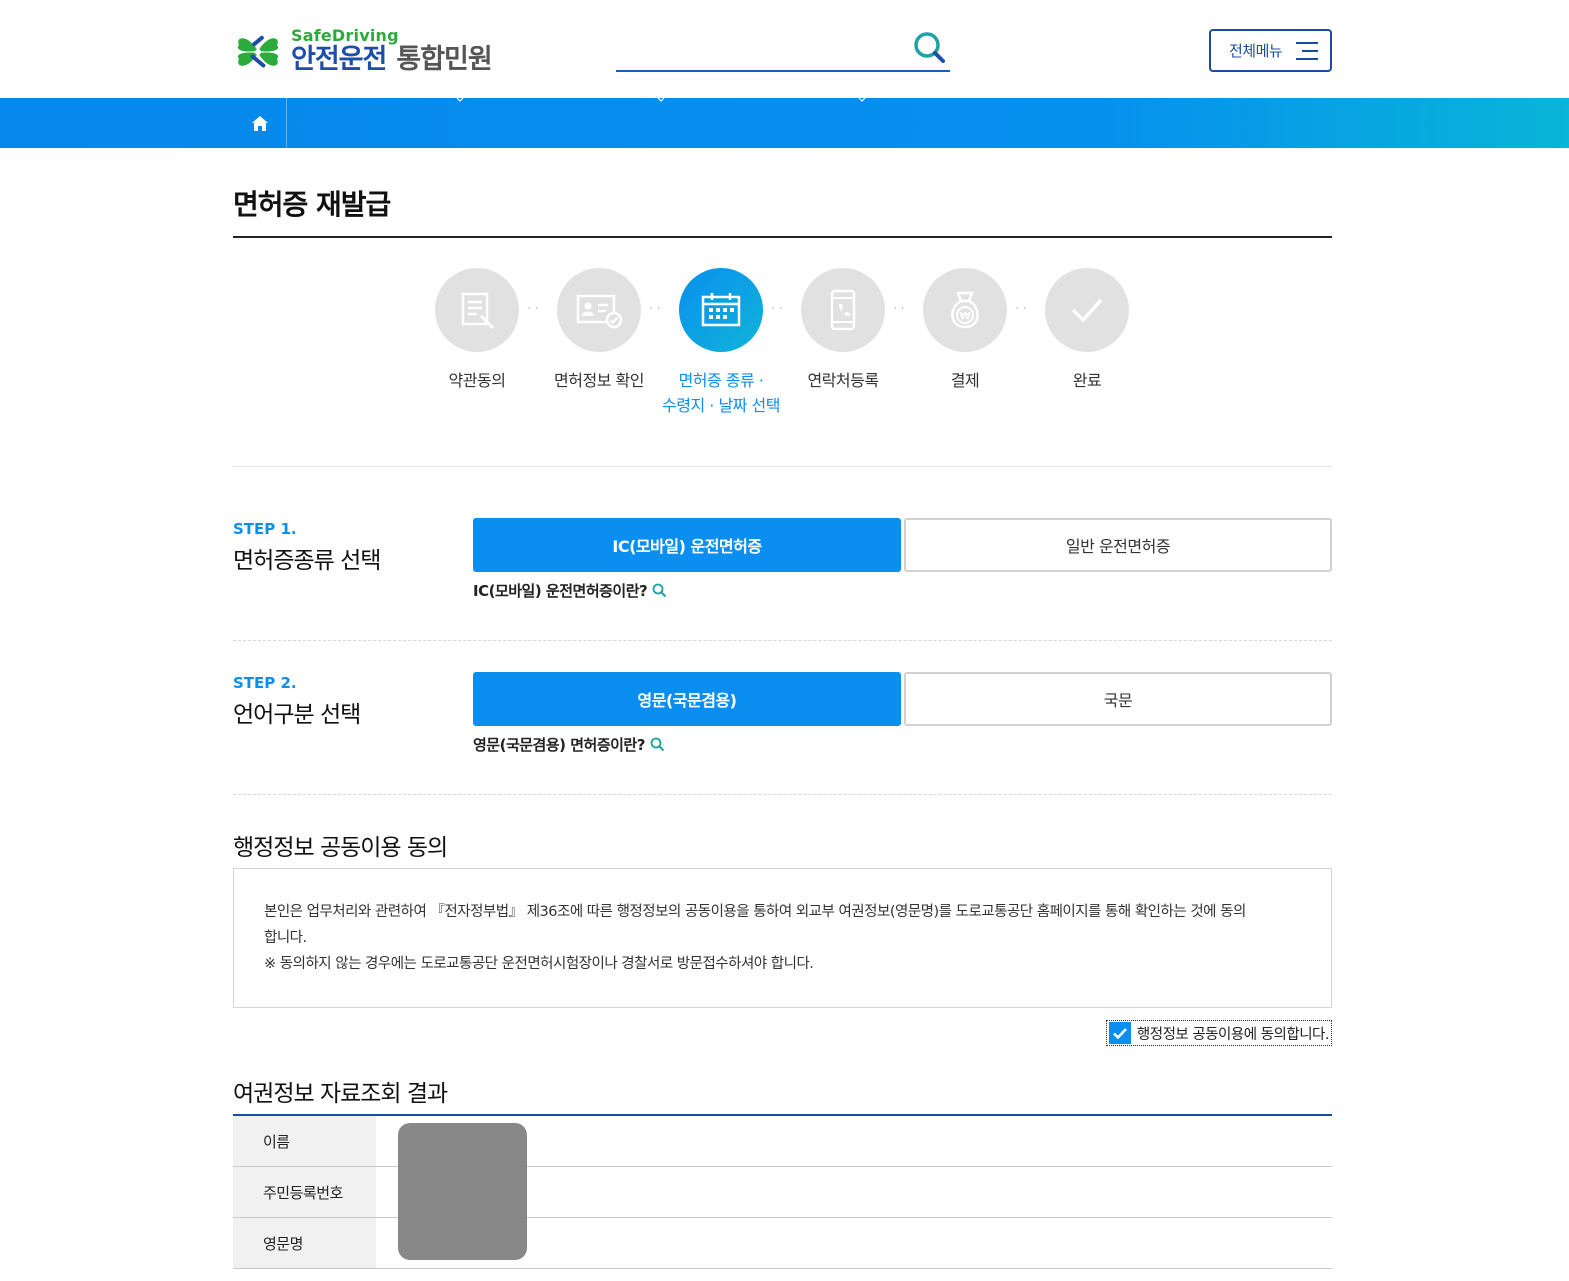 This screenshot has height=1281, width=1569. I want to click on checkbox-checked-icon, so click(1119, 1033).